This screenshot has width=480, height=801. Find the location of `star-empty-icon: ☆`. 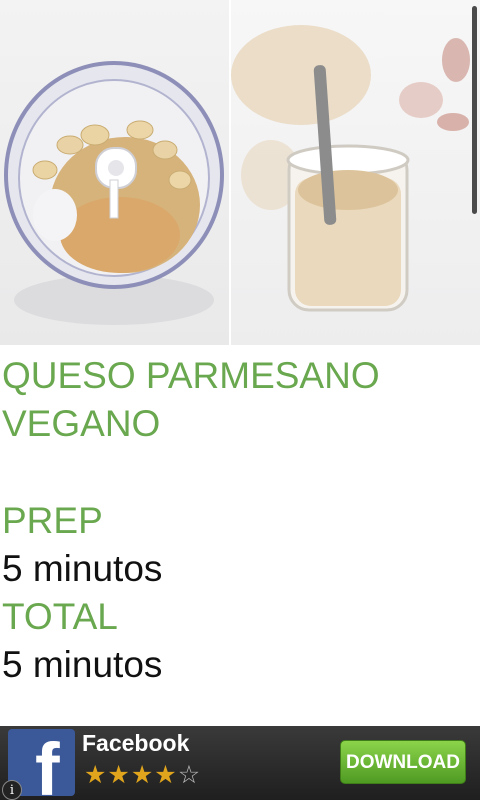

star-empty-icon: ☆ is located at coordinates (189, 775).